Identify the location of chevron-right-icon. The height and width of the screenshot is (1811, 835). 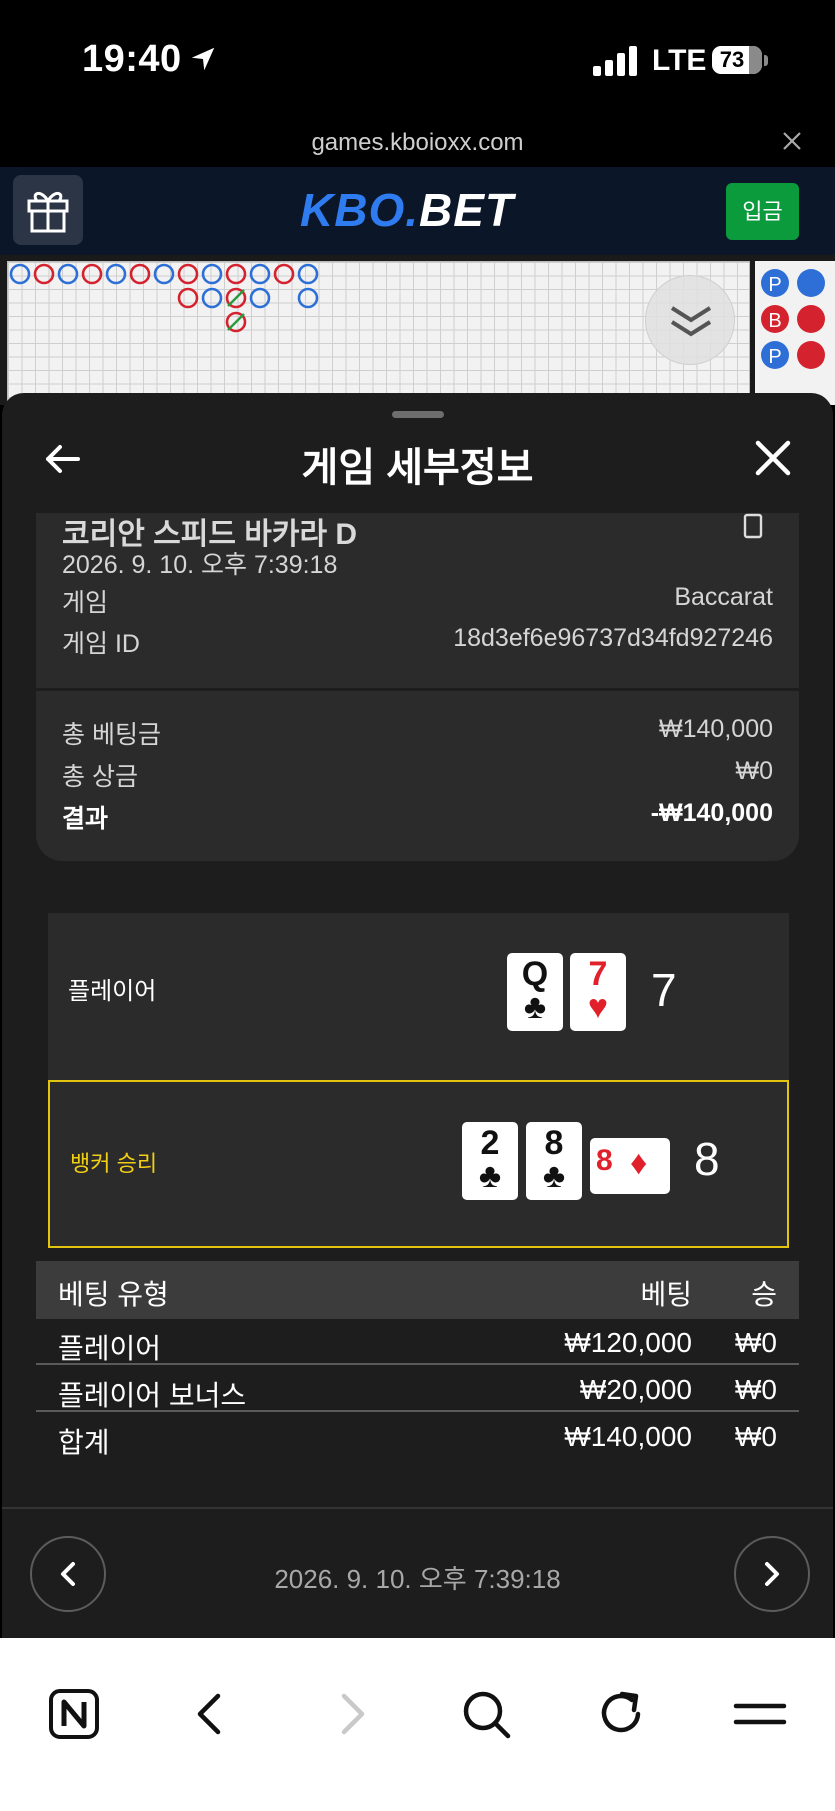
(772, 1574).